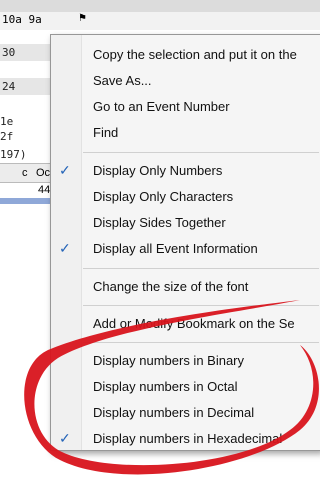 This screenshot has height=498, width=320. What do you see at coordinates (174, 412) in the screenshot?
I see `menu-item-label: Display numbers in Decimal` at bounding box center [174, 412].